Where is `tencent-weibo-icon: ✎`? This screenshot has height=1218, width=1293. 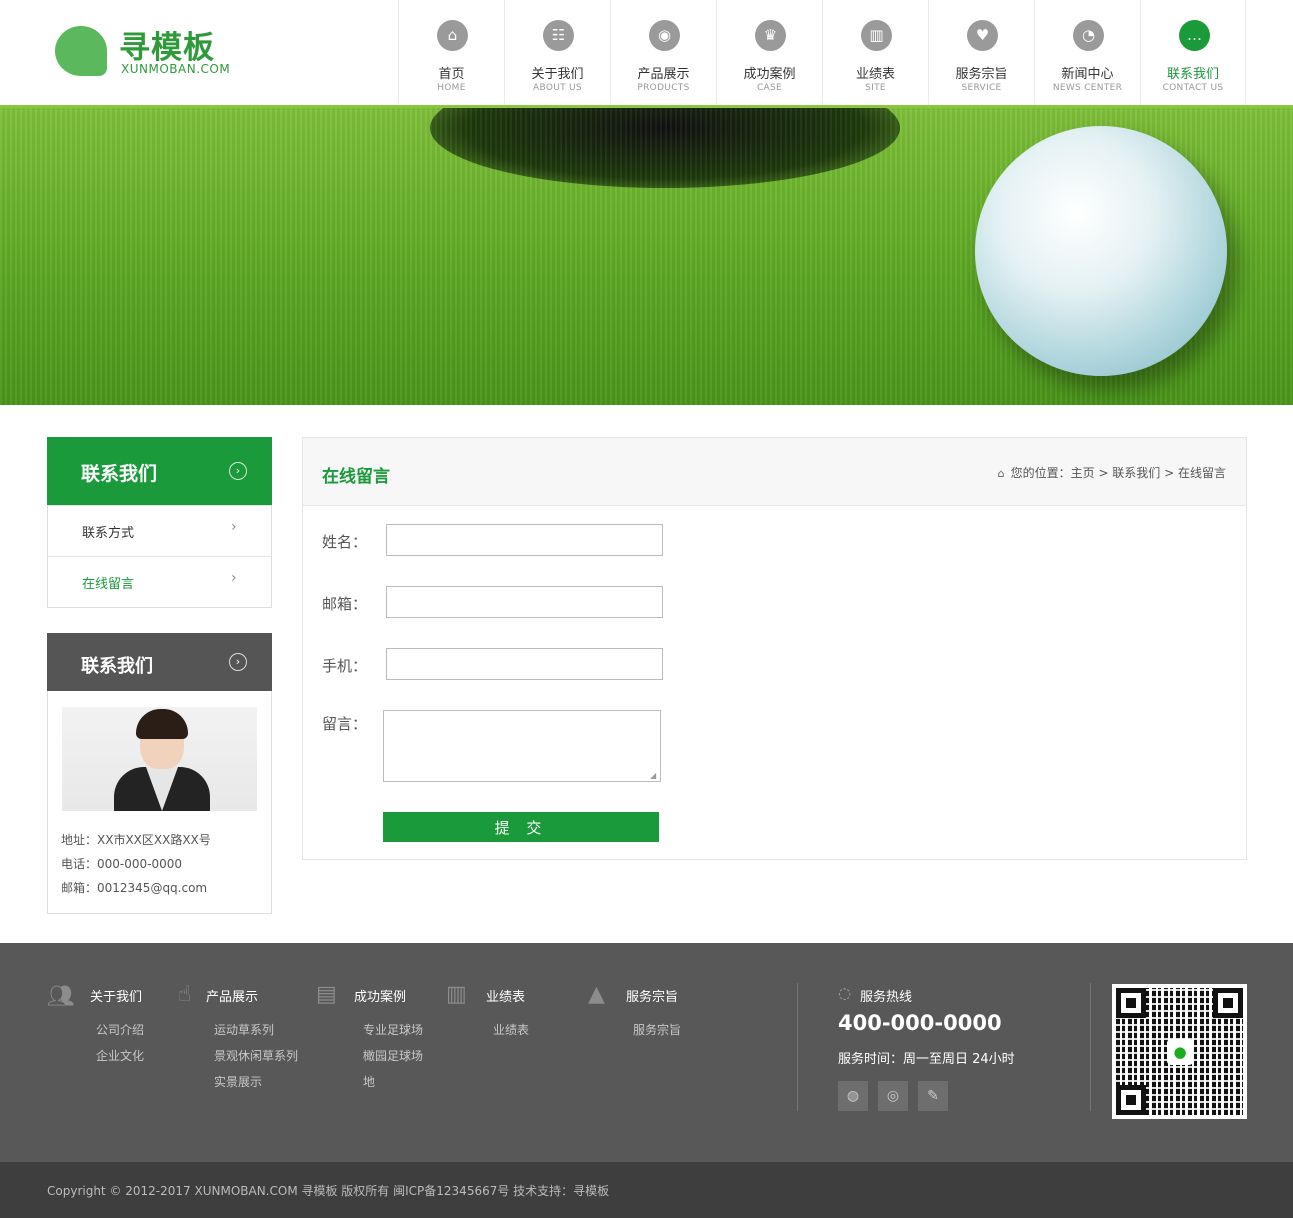 tencent-weibo-icon: ✎ is located at coordinates (933, 1096).